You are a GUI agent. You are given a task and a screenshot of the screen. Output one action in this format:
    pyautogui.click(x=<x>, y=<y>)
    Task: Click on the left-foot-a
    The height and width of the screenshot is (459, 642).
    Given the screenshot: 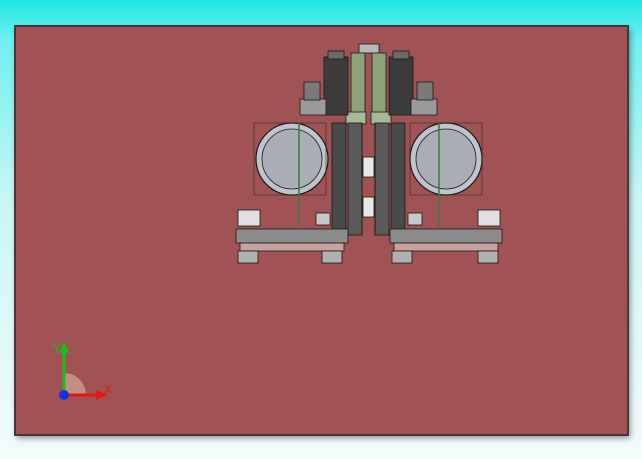 What is the action you would take?
    pyautogui.click(x=248, y=257)
    